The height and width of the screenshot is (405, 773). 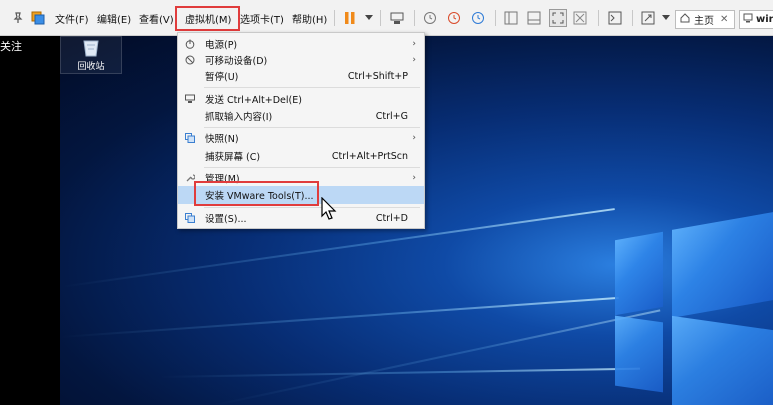 I want to click on menu-tabs: 选项卡(T), so click(x=262, y=18).